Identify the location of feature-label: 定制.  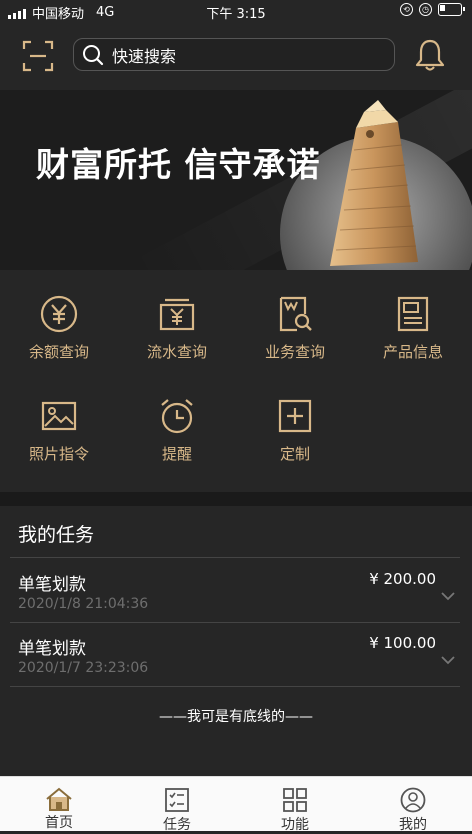
(294, 454).